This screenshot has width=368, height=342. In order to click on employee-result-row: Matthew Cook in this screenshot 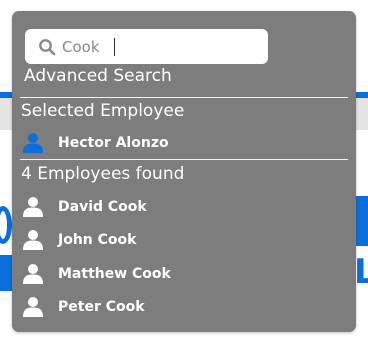, I will do `click(96, 274)`.